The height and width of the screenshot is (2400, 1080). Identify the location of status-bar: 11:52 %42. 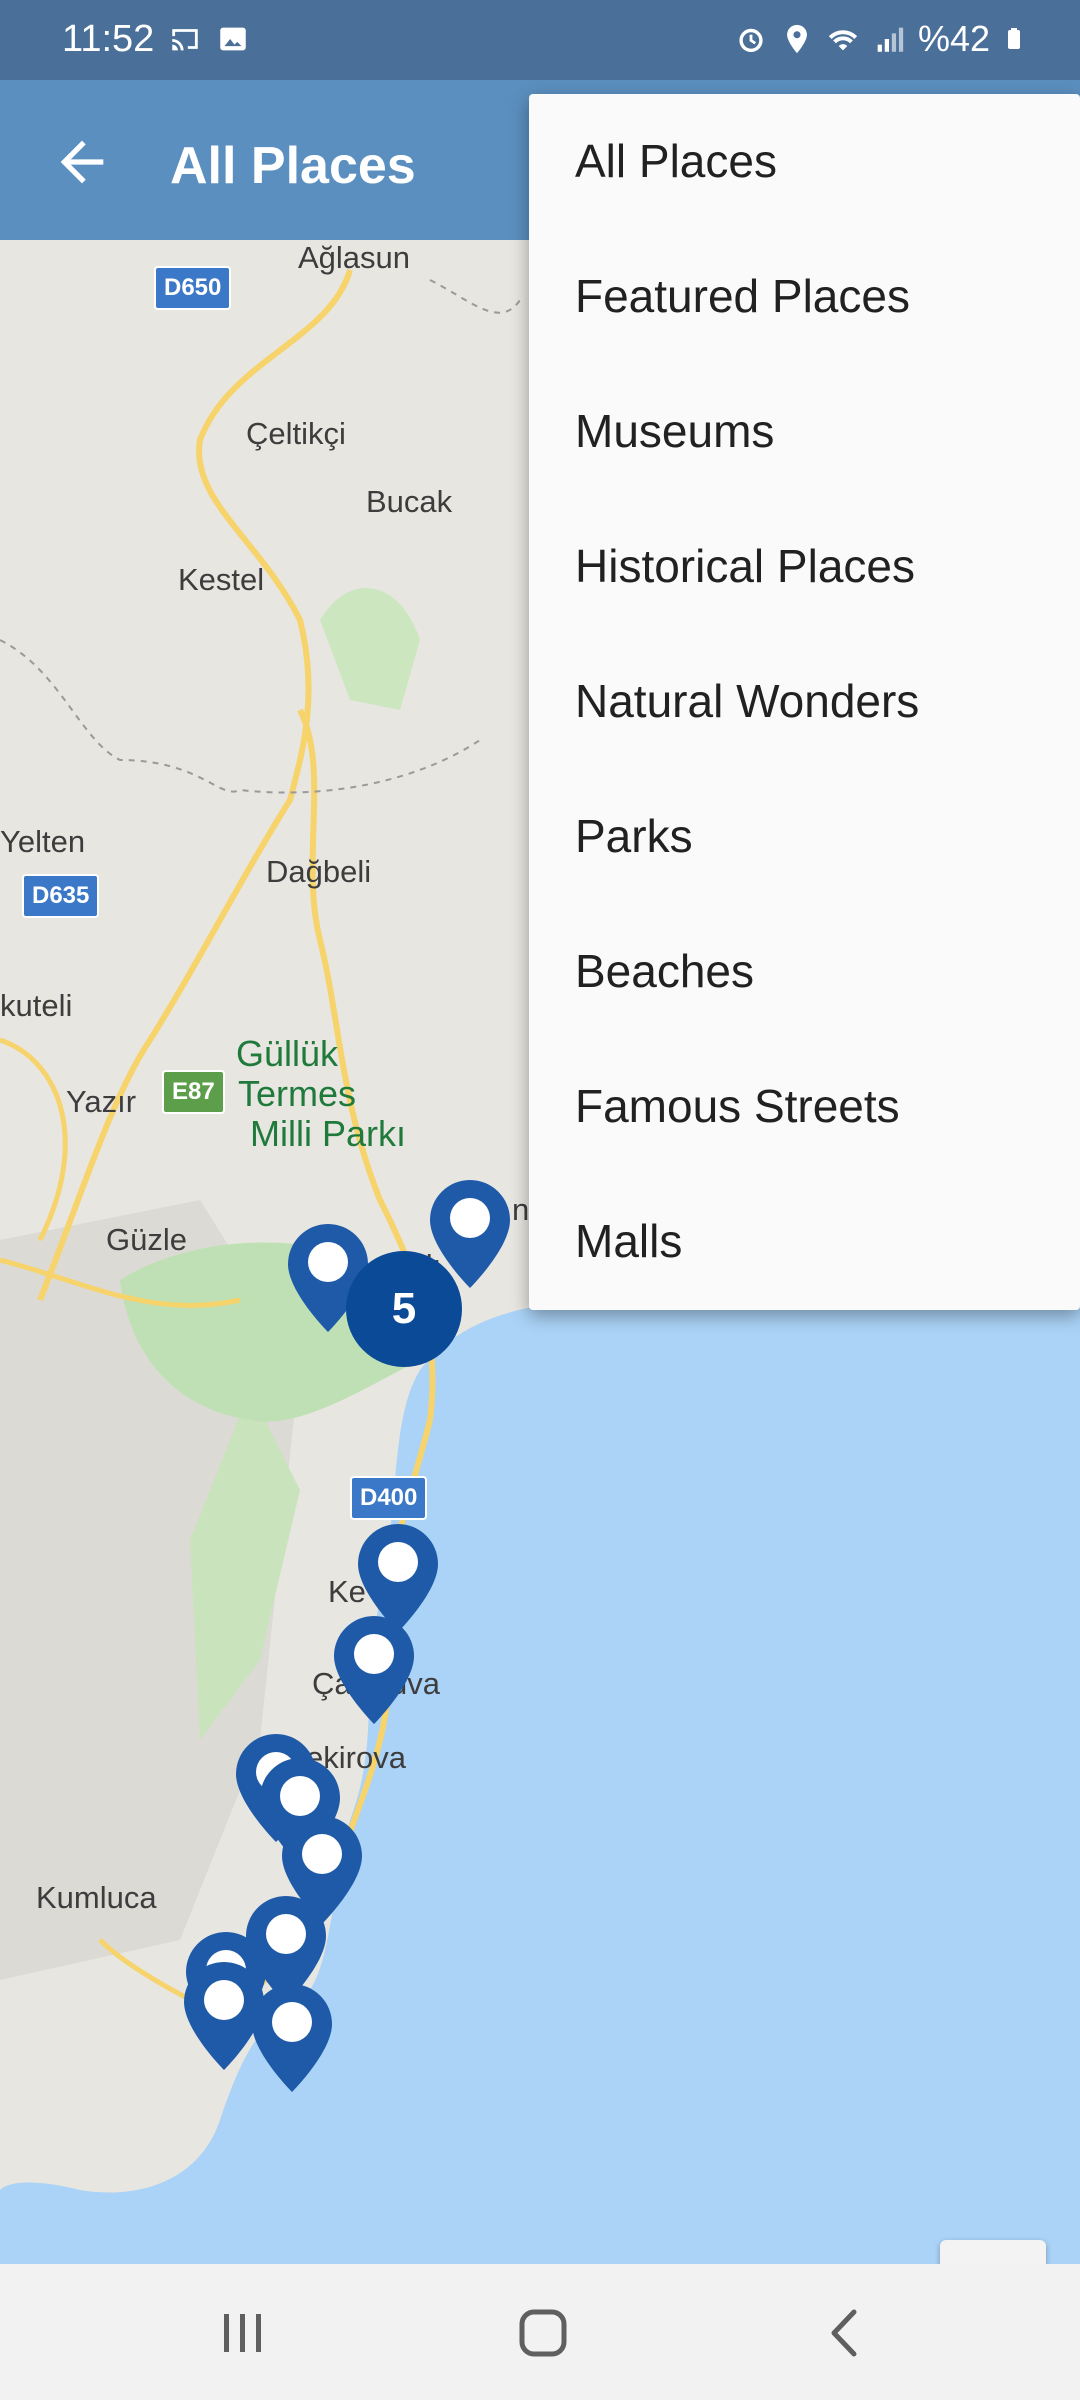
(540, 40).